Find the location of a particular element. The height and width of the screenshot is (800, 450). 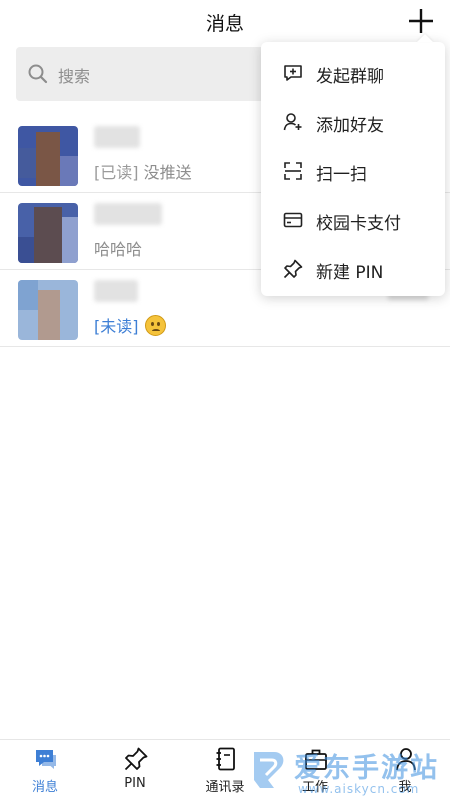

tab-contacts: 通讯录 is located at coordinates (225, 770).